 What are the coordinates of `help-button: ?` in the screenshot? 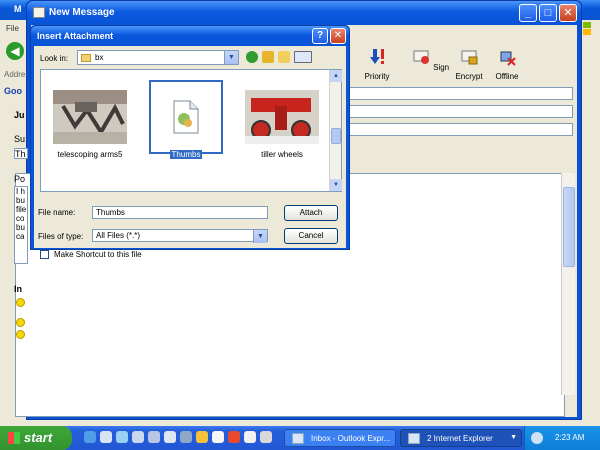 It's located at (320, 36).